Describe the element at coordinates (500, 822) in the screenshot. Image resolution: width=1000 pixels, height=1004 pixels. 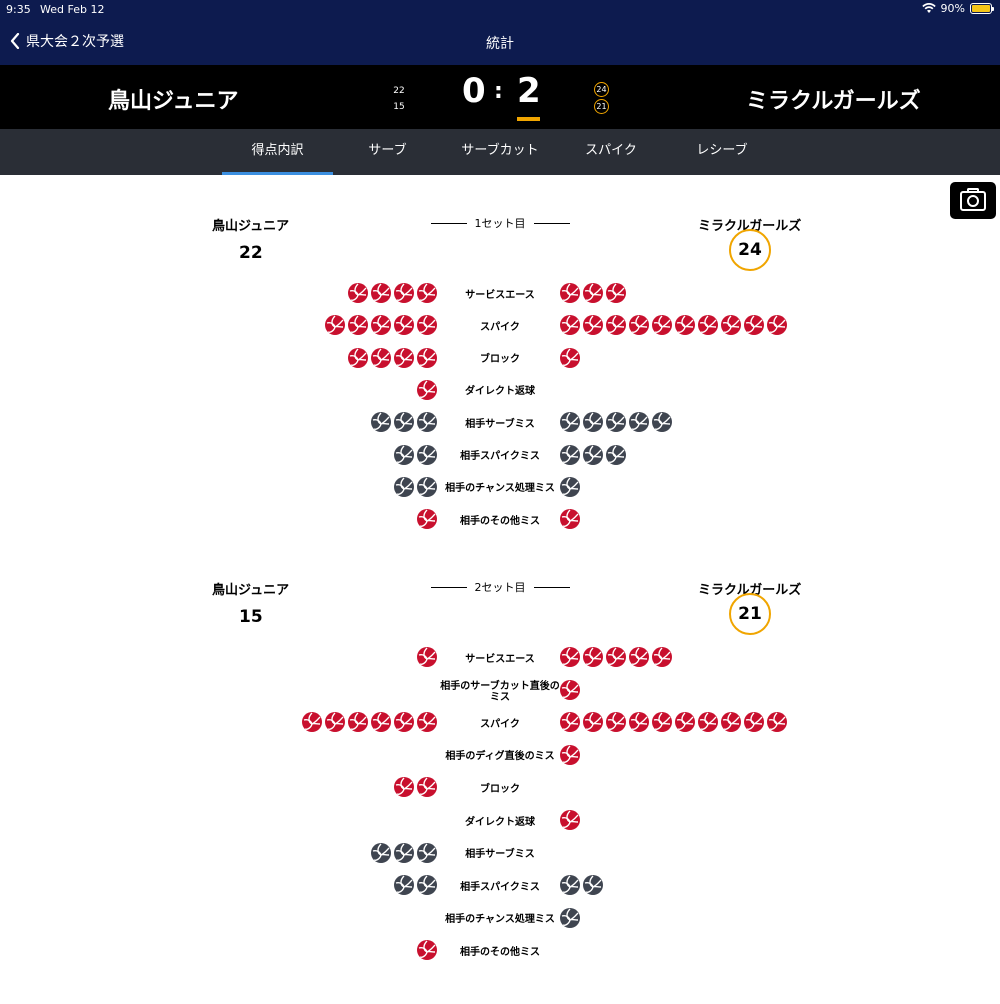
I see `breakdown-row-label: ダイレクト返球` at that location.